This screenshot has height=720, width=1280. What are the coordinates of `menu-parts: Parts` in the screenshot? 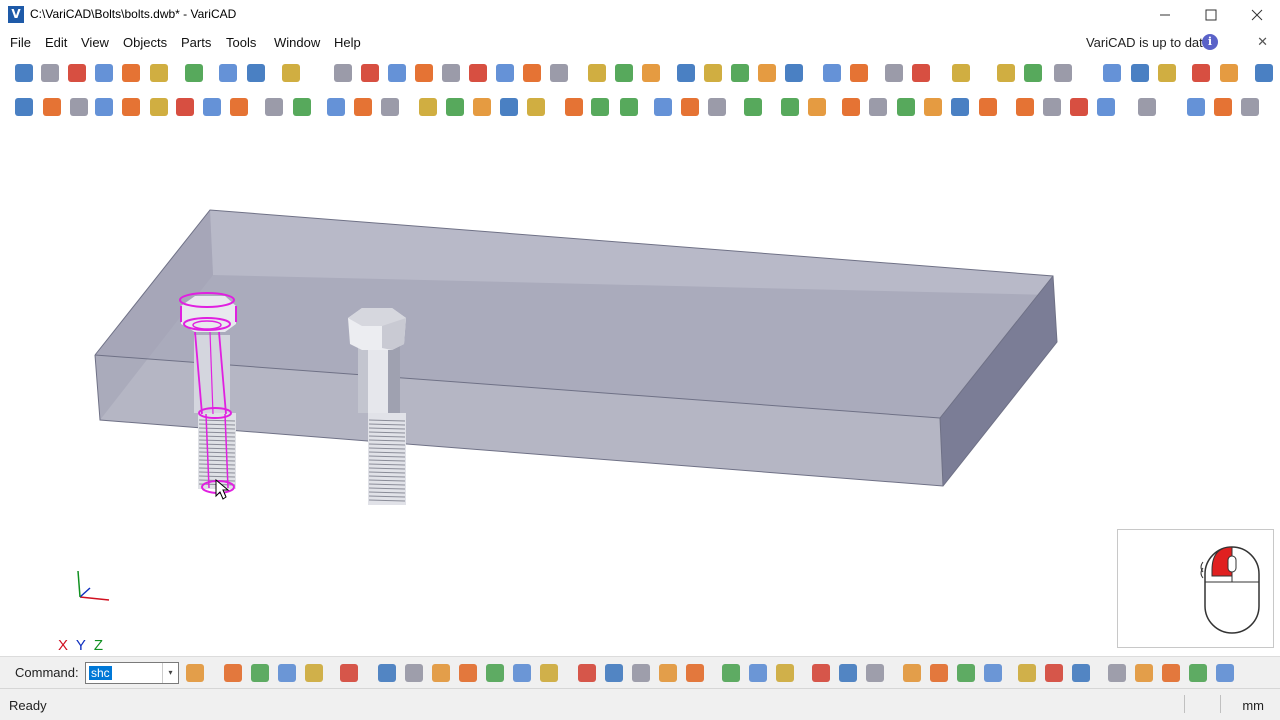 It's located at (196, 42).